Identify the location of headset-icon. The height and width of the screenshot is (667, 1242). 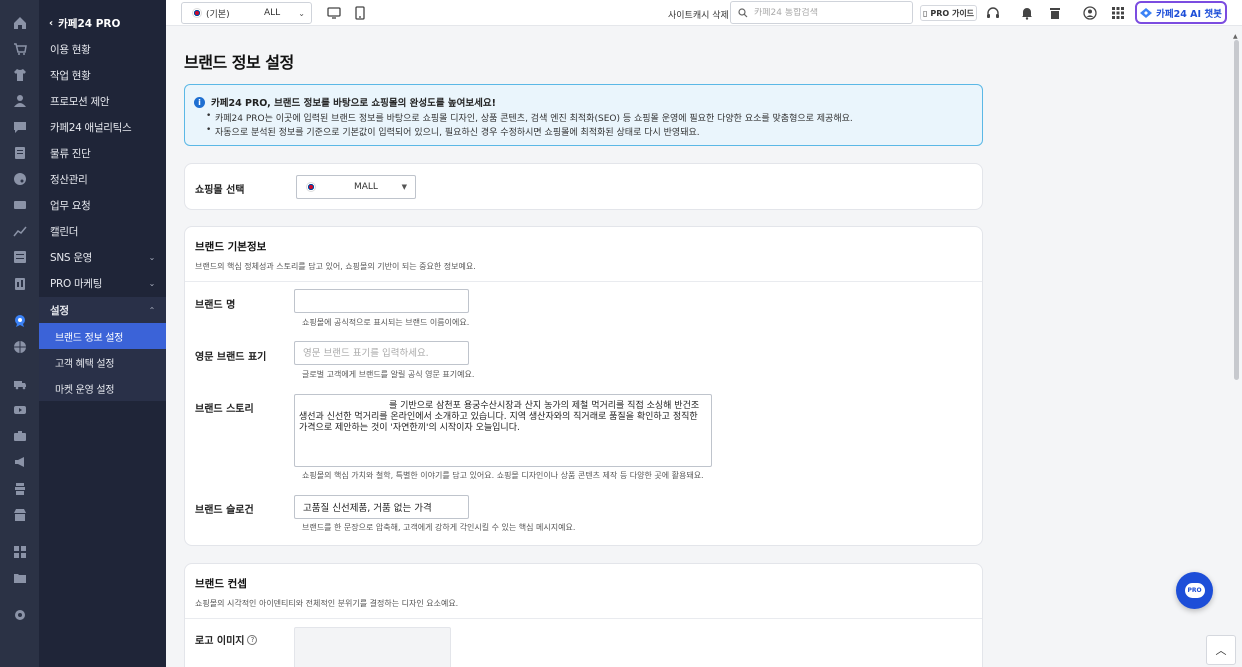
(993, 13).